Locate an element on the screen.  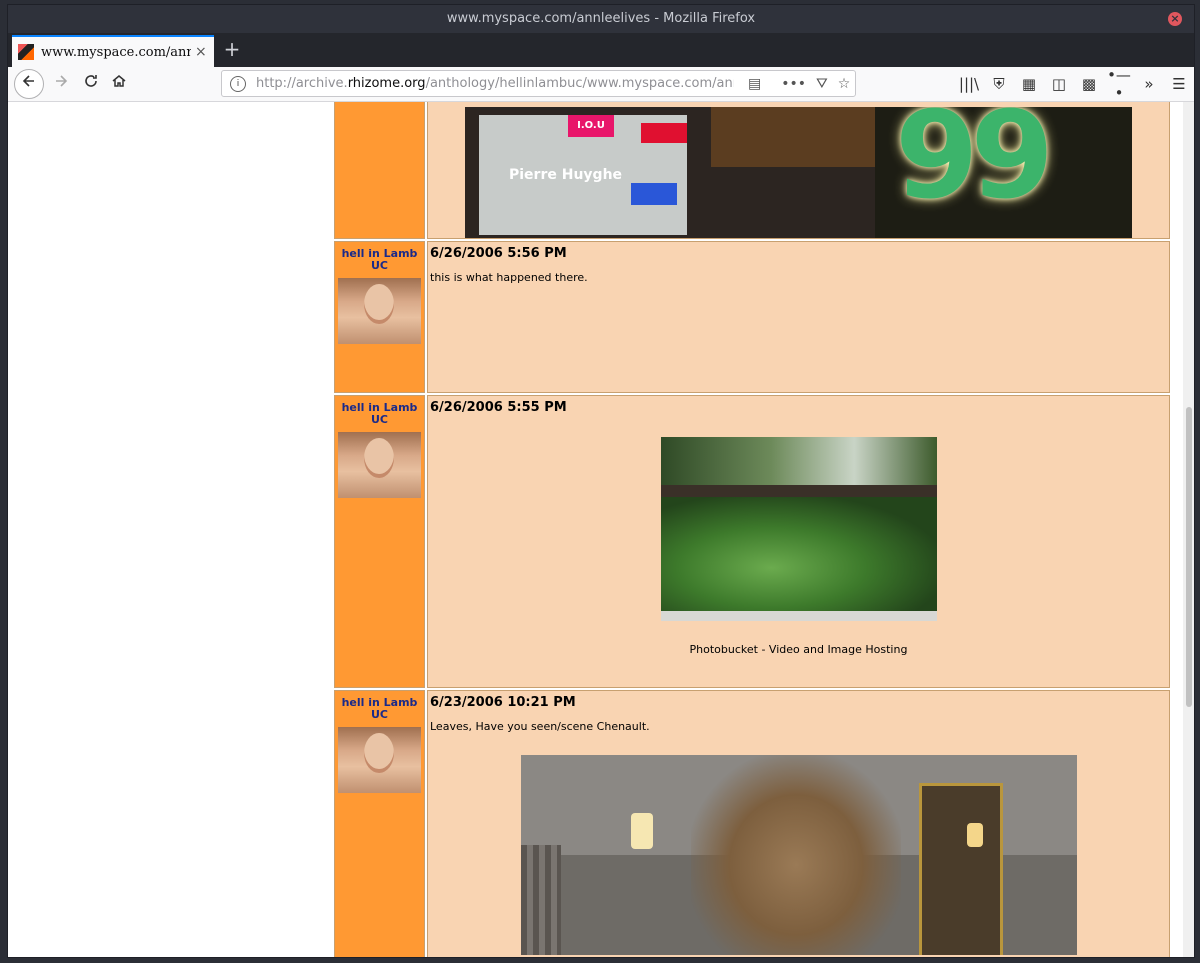
comment-text: this is what happened there. is located at coordinates (509, 277).